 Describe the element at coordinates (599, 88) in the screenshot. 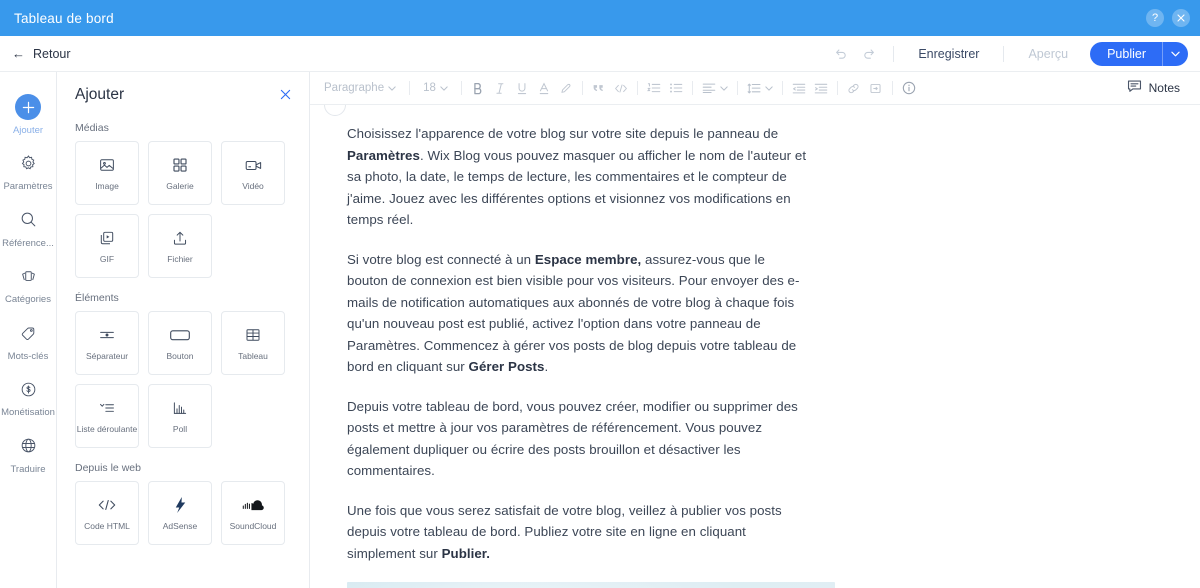

I see `blockquote-icon` at that location.